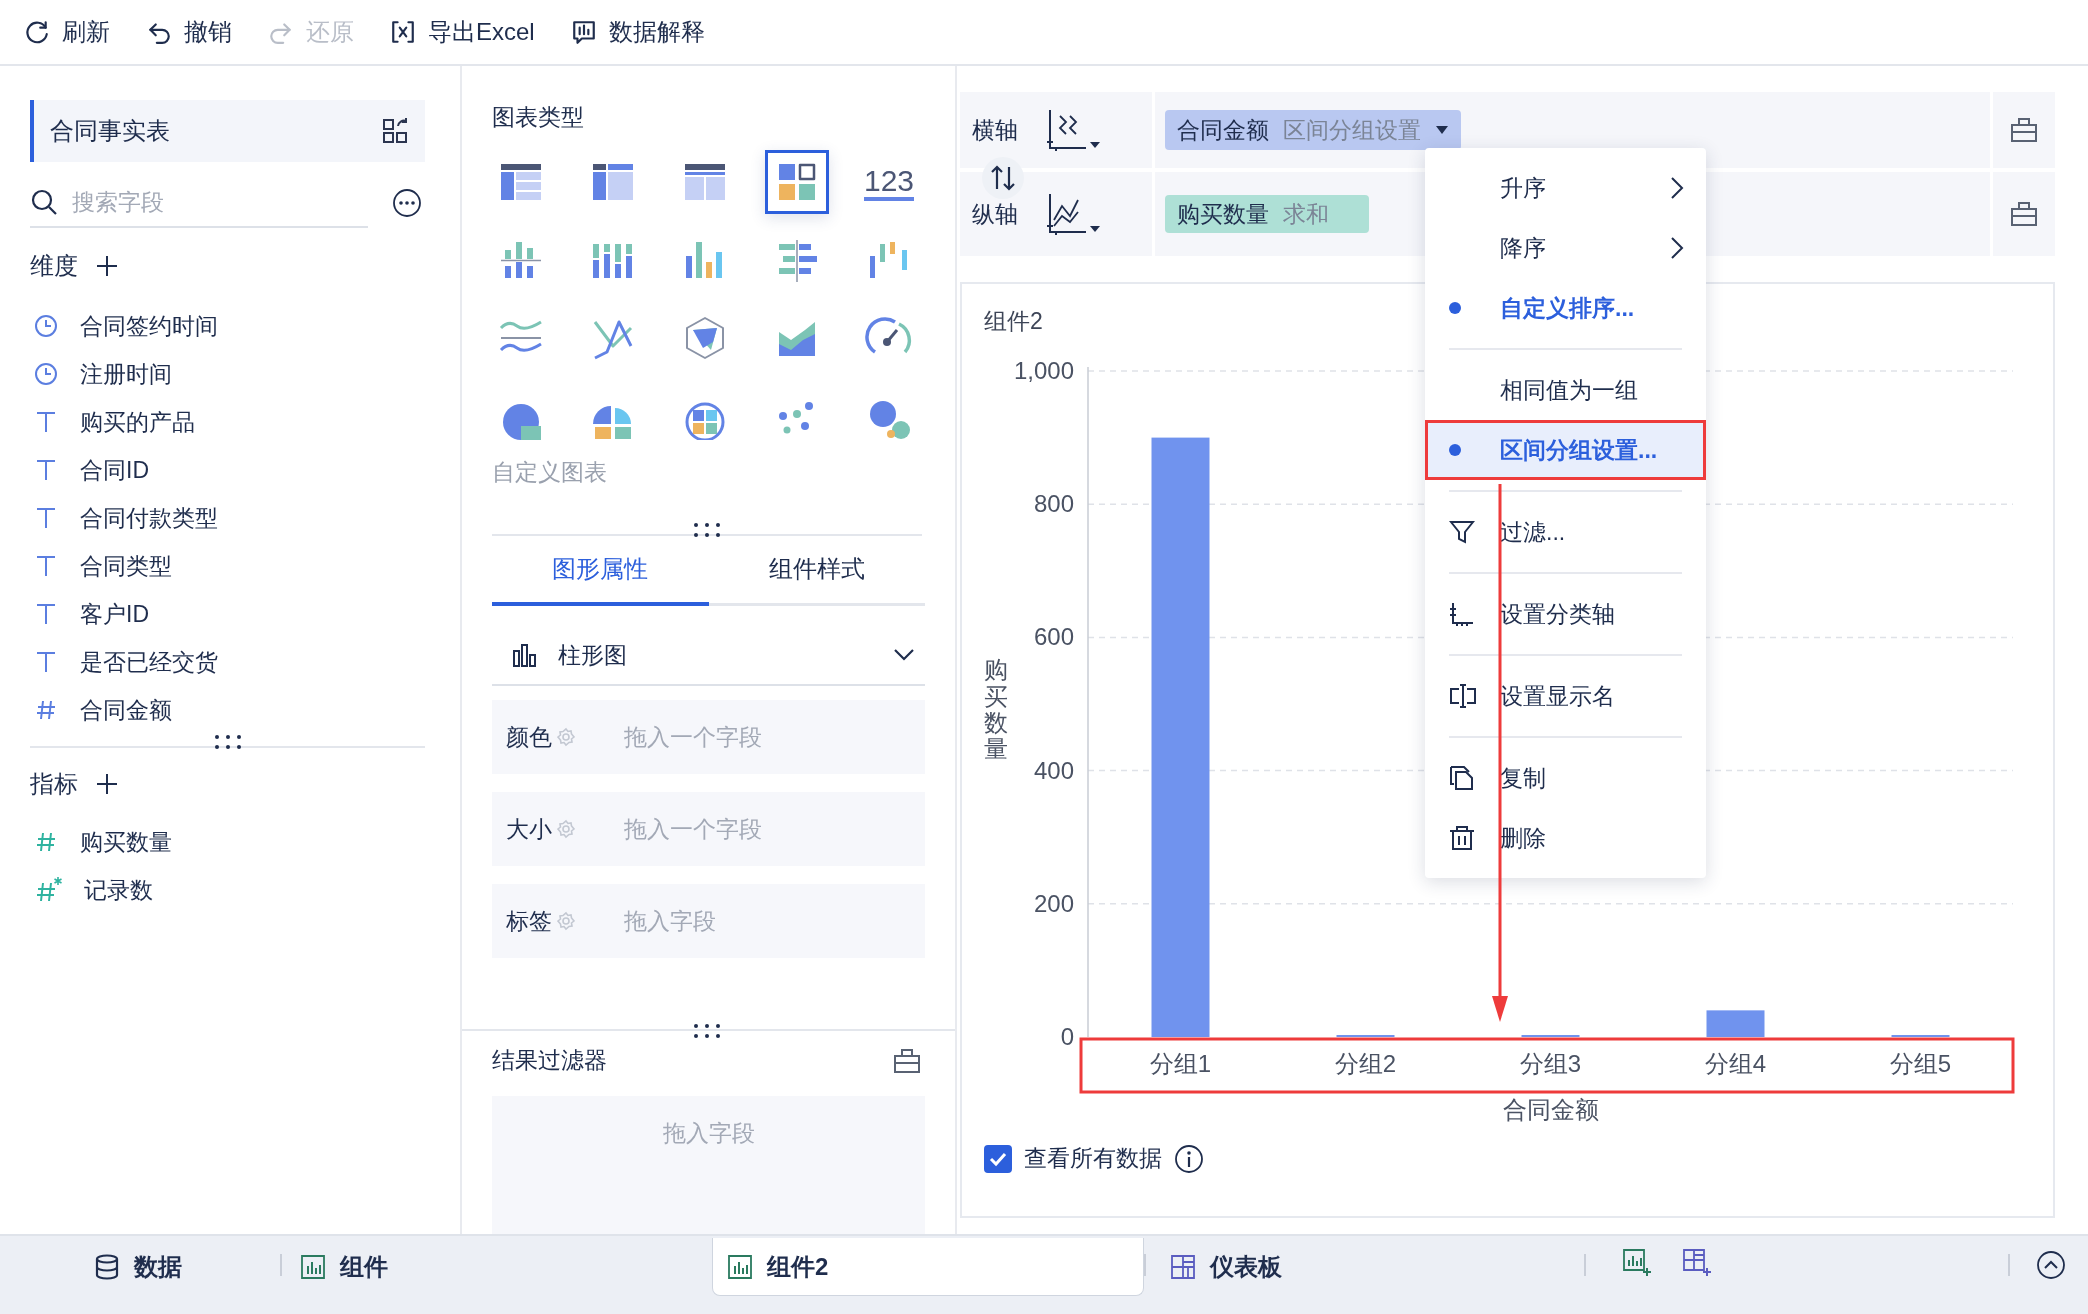 The image size is (2088, 1314). I want to click on toolbar-button: 导出Excel, so click(462, 32).